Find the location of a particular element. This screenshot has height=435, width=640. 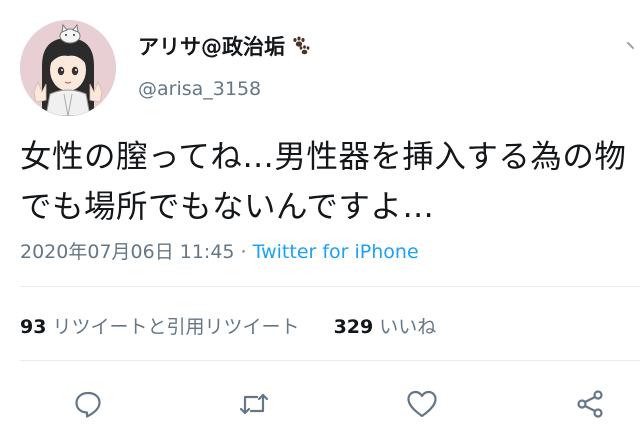

like-button is located at coordinates (422, 404).